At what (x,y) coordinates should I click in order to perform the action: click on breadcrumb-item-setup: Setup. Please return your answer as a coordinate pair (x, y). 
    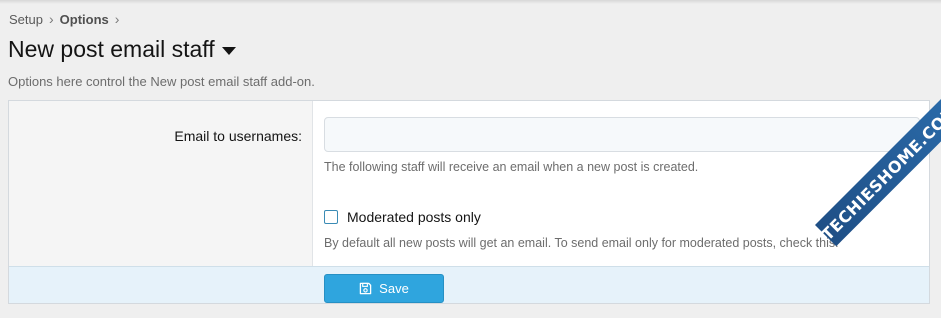
    Looking at the image, I should click on (26, 19).